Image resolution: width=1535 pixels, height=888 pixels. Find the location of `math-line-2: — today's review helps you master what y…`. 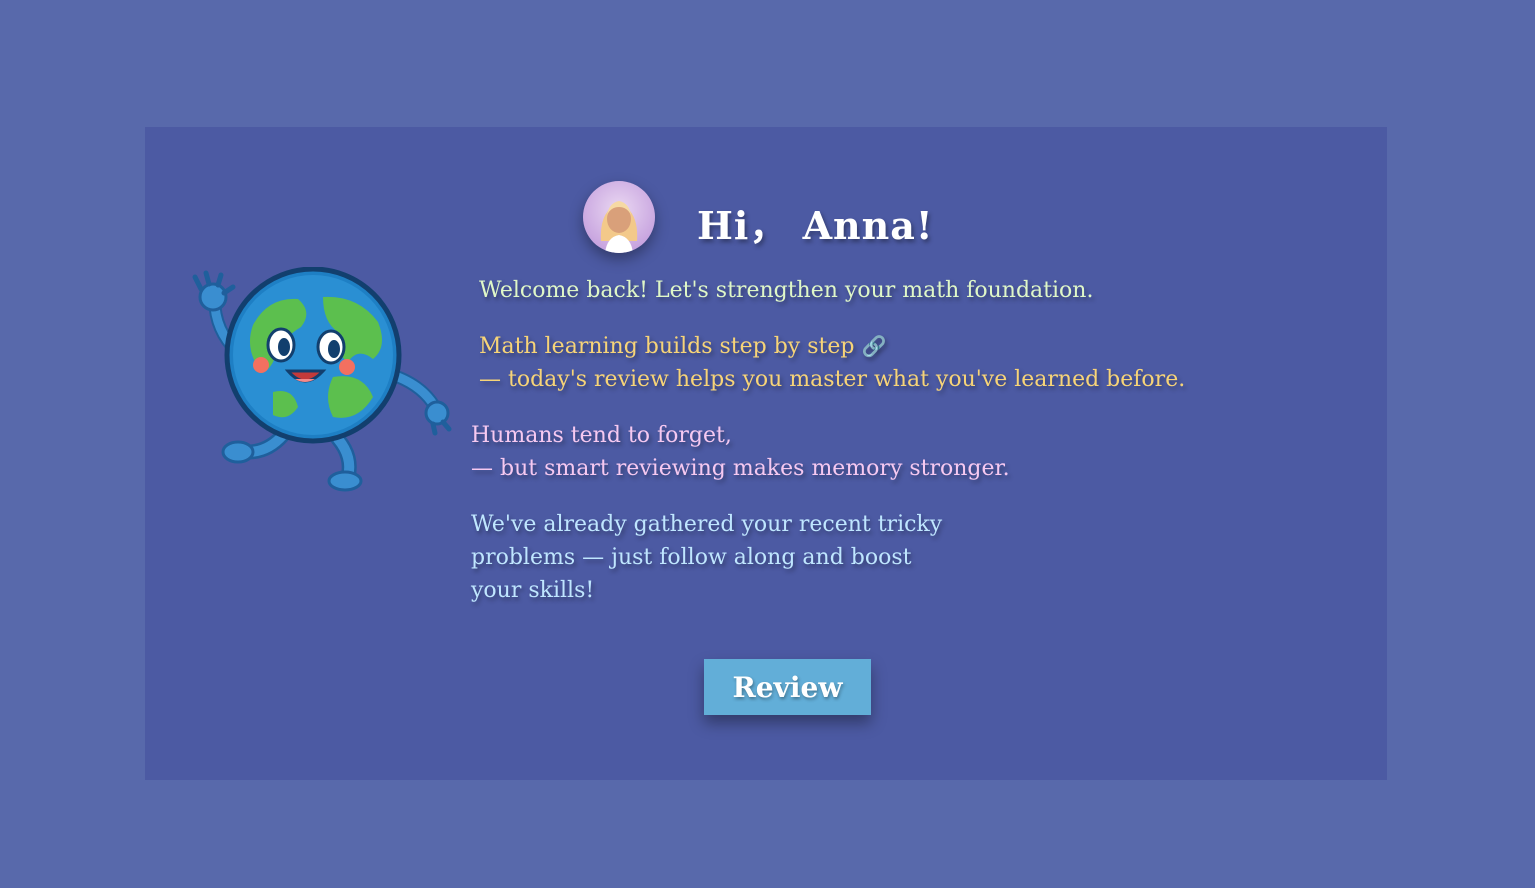

math-line-2: — today's review helps you master what y… is located at coordinates (832, 379).